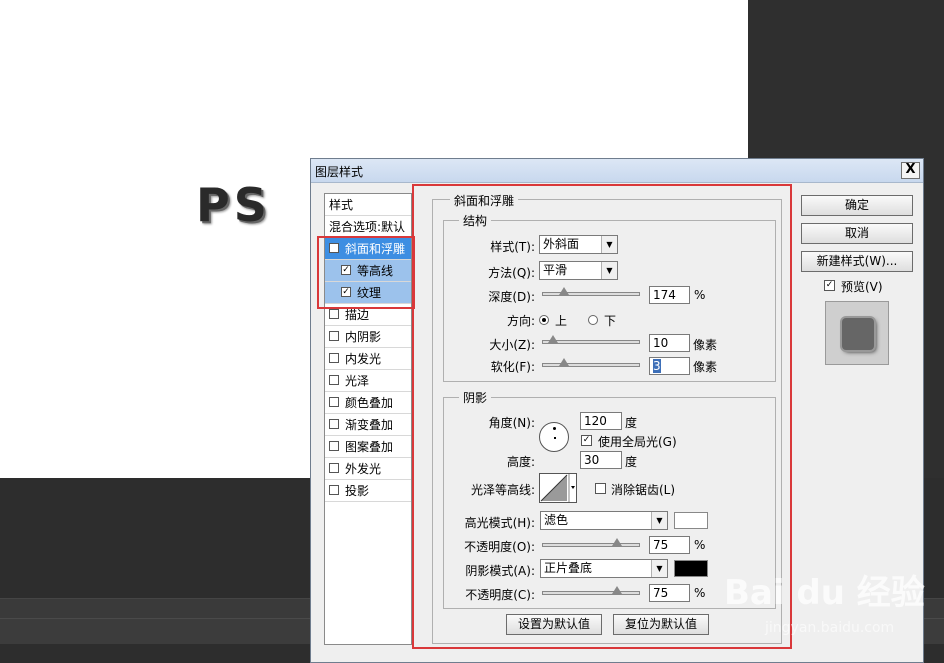  What do you see at coordinates (829, 285) in the screenshot?
I see `preview-checkbox: ✓` at bounding box center [829, 285].